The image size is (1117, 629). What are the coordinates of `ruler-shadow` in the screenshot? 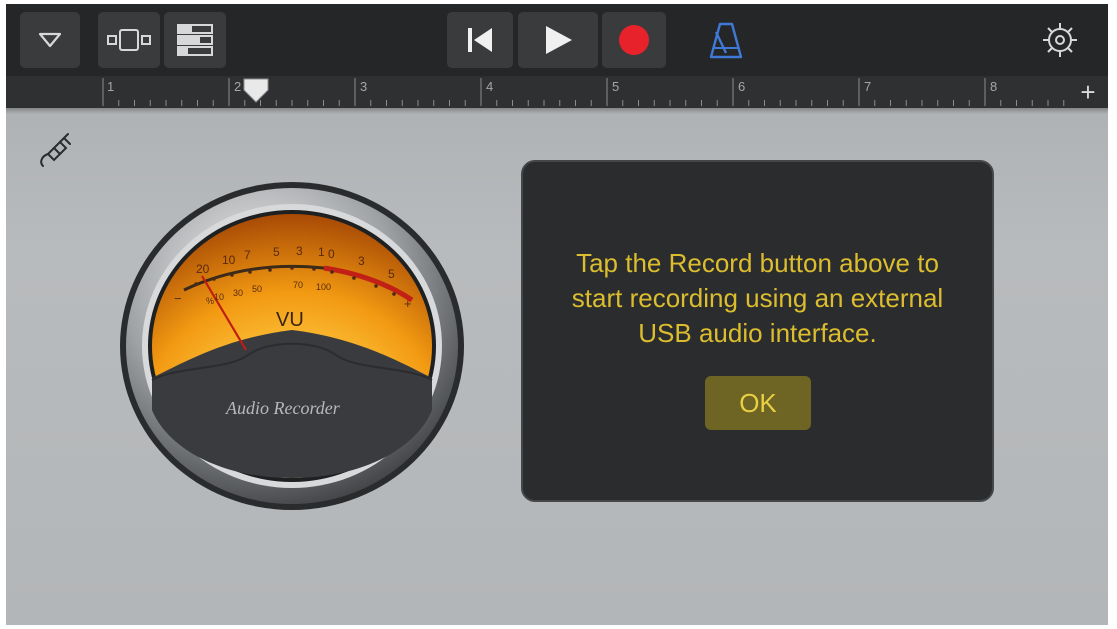 It's located at (557, 111).